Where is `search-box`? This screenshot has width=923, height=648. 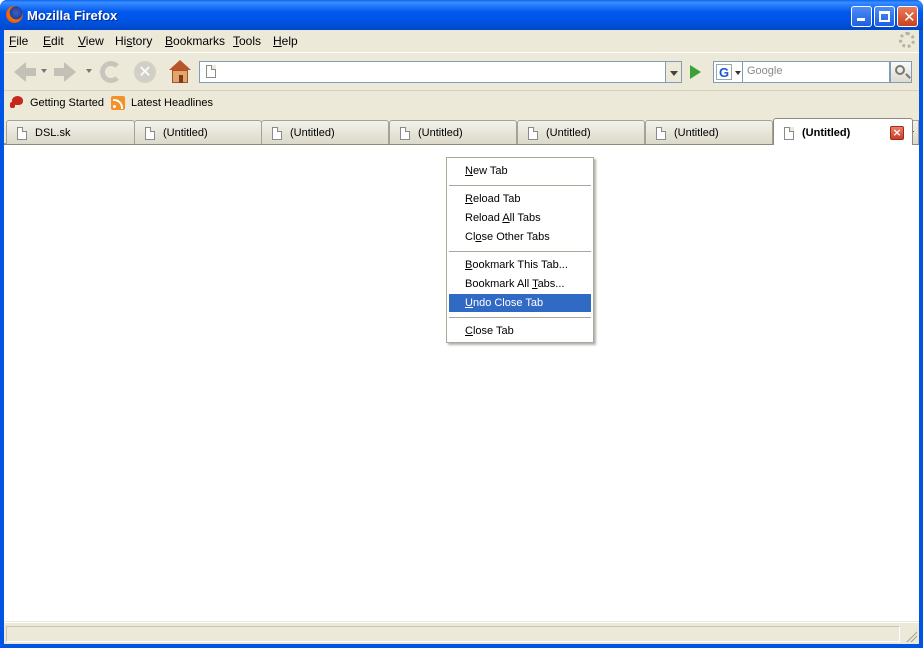
search-box is located at coordinates (816, 72).